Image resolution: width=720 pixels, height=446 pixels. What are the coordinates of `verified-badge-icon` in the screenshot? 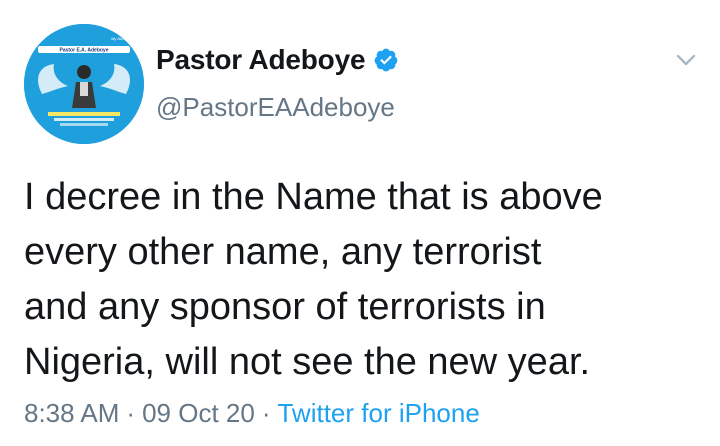 It's located at (386, 60).